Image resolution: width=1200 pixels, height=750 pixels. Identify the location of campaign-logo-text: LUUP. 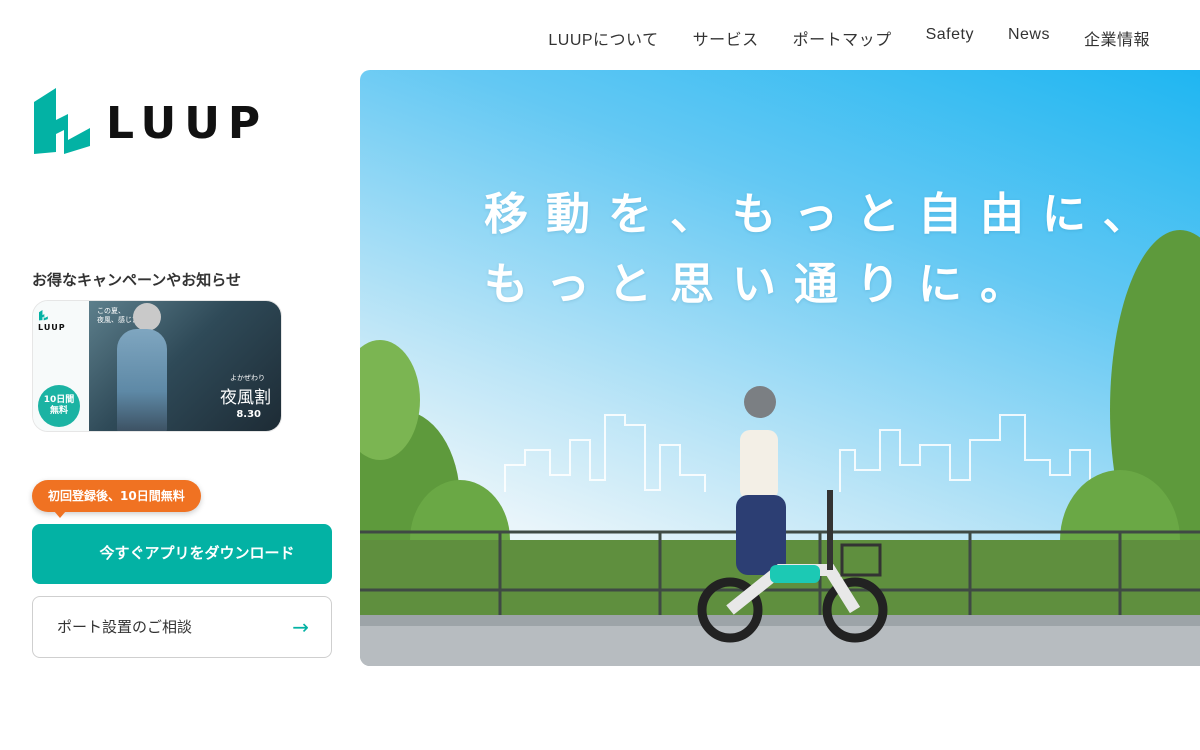
(52, 327).